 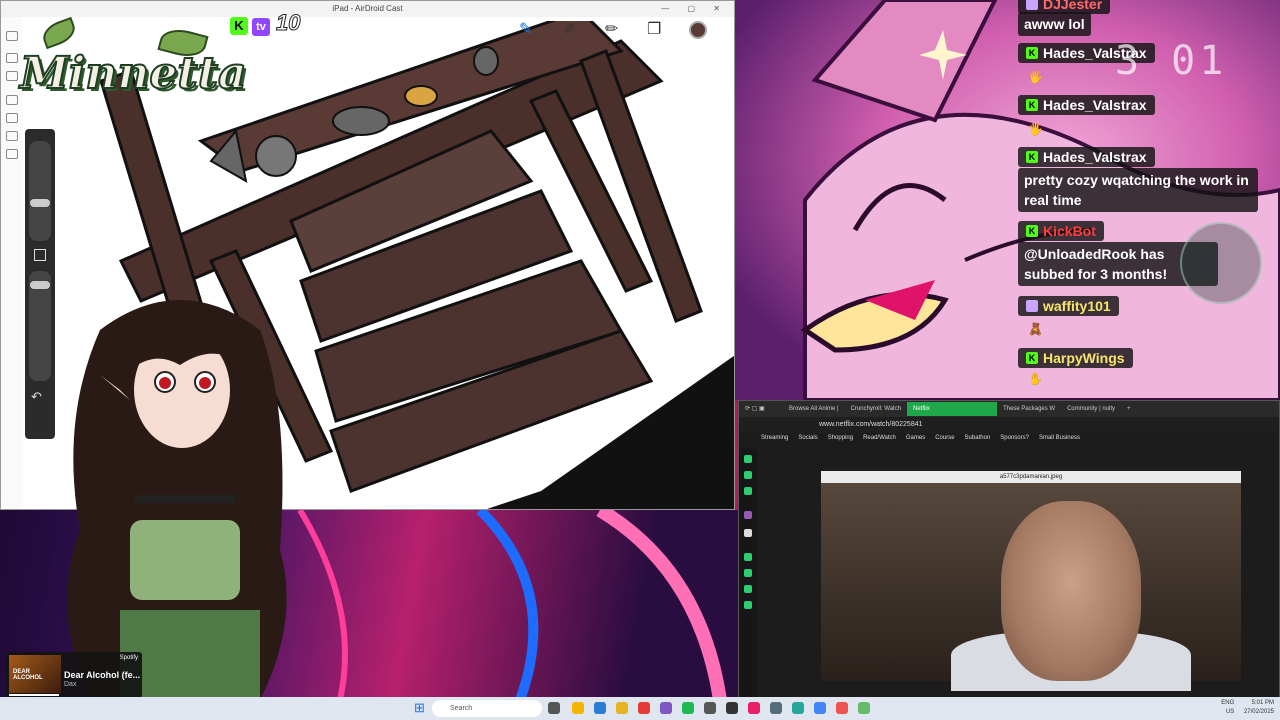 I want to click on undo-icon: ↶, so click(x=36, y=397).